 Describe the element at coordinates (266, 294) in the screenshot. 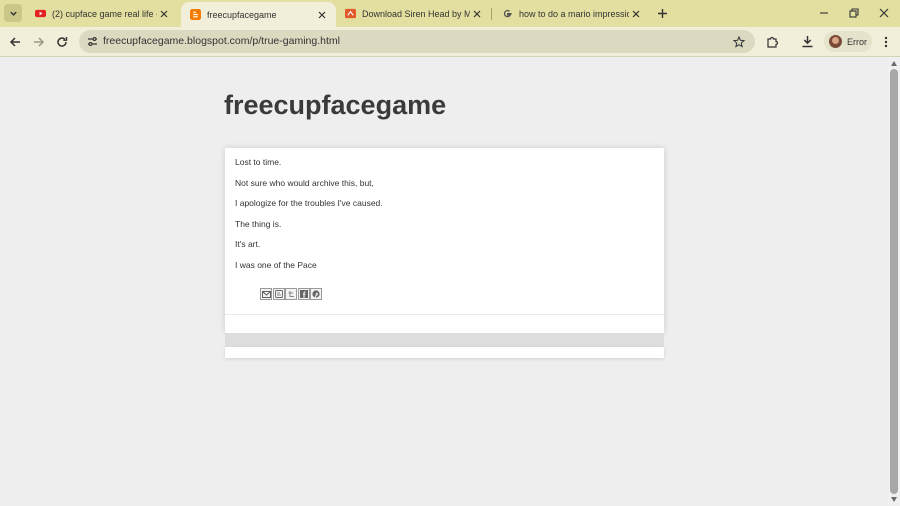

I see `email-share-icon` at that location.